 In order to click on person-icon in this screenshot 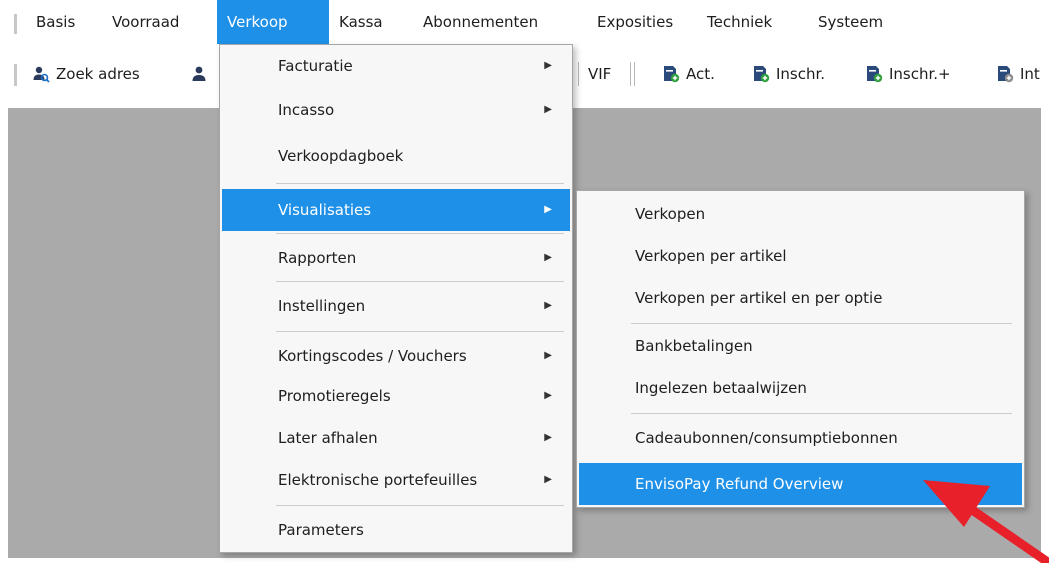, I will do `click(199, 73)`.